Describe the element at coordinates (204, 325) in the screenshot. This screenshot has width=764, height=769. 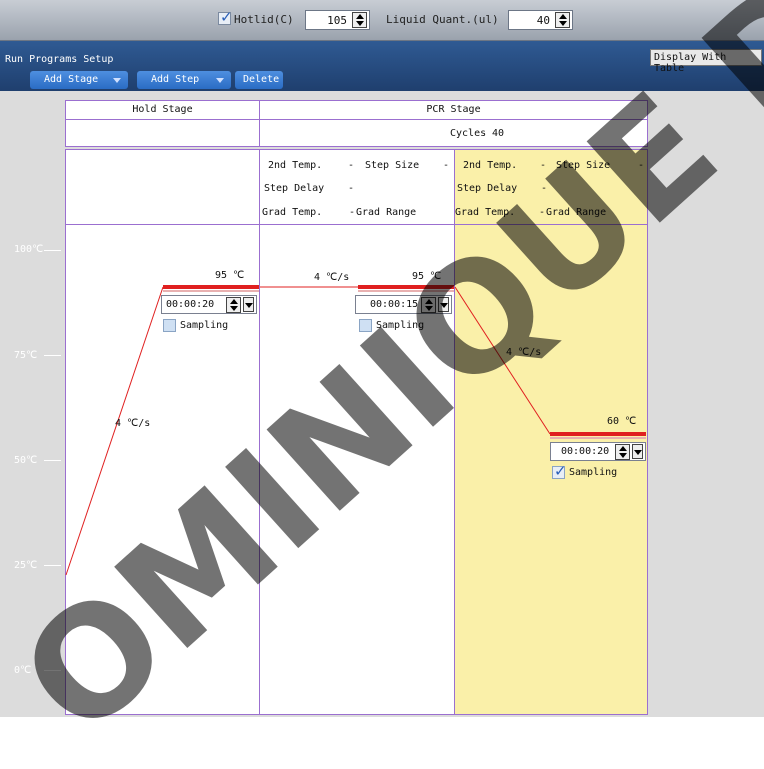
I see `hold-sampling-label: Sampling` at that location.